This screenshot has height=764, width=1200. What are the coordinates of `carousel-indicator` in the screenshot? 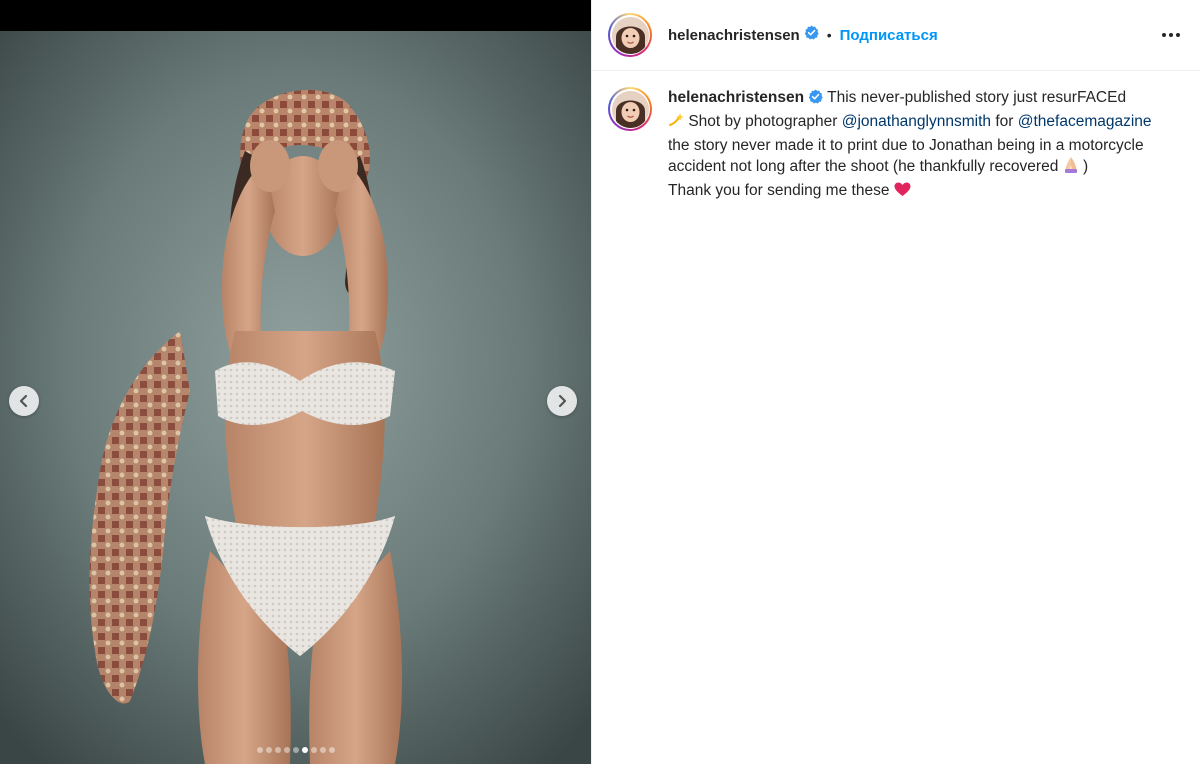 It's located at (295, 750).